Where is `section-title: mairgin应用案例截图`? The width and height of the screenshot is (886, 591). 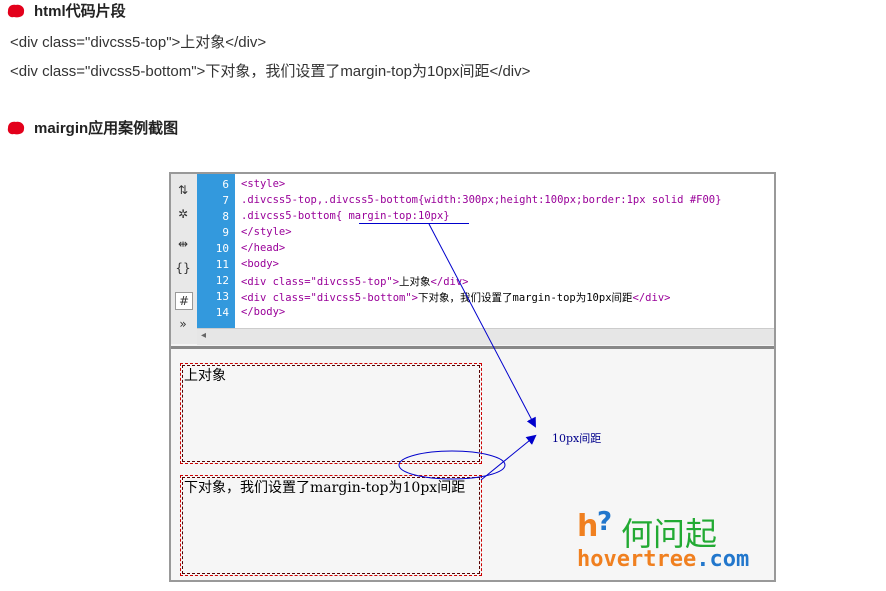
section-title: mairgin应用案例截图 is located at coordinates (106, 128).